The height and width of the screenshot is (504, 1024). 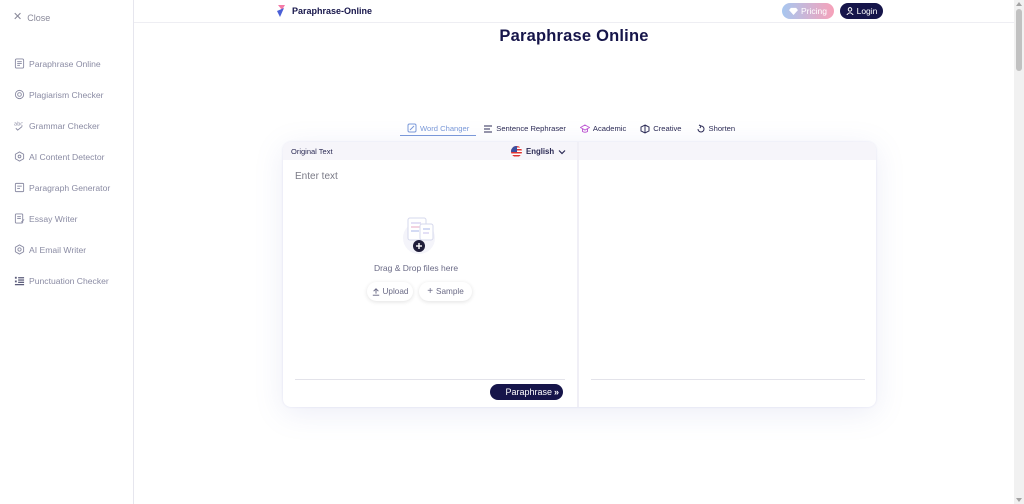 What do you see at coordinates (1019, 40) in the screenshot?
I see `scroll-thumb` at bounding box center [1019, 40].